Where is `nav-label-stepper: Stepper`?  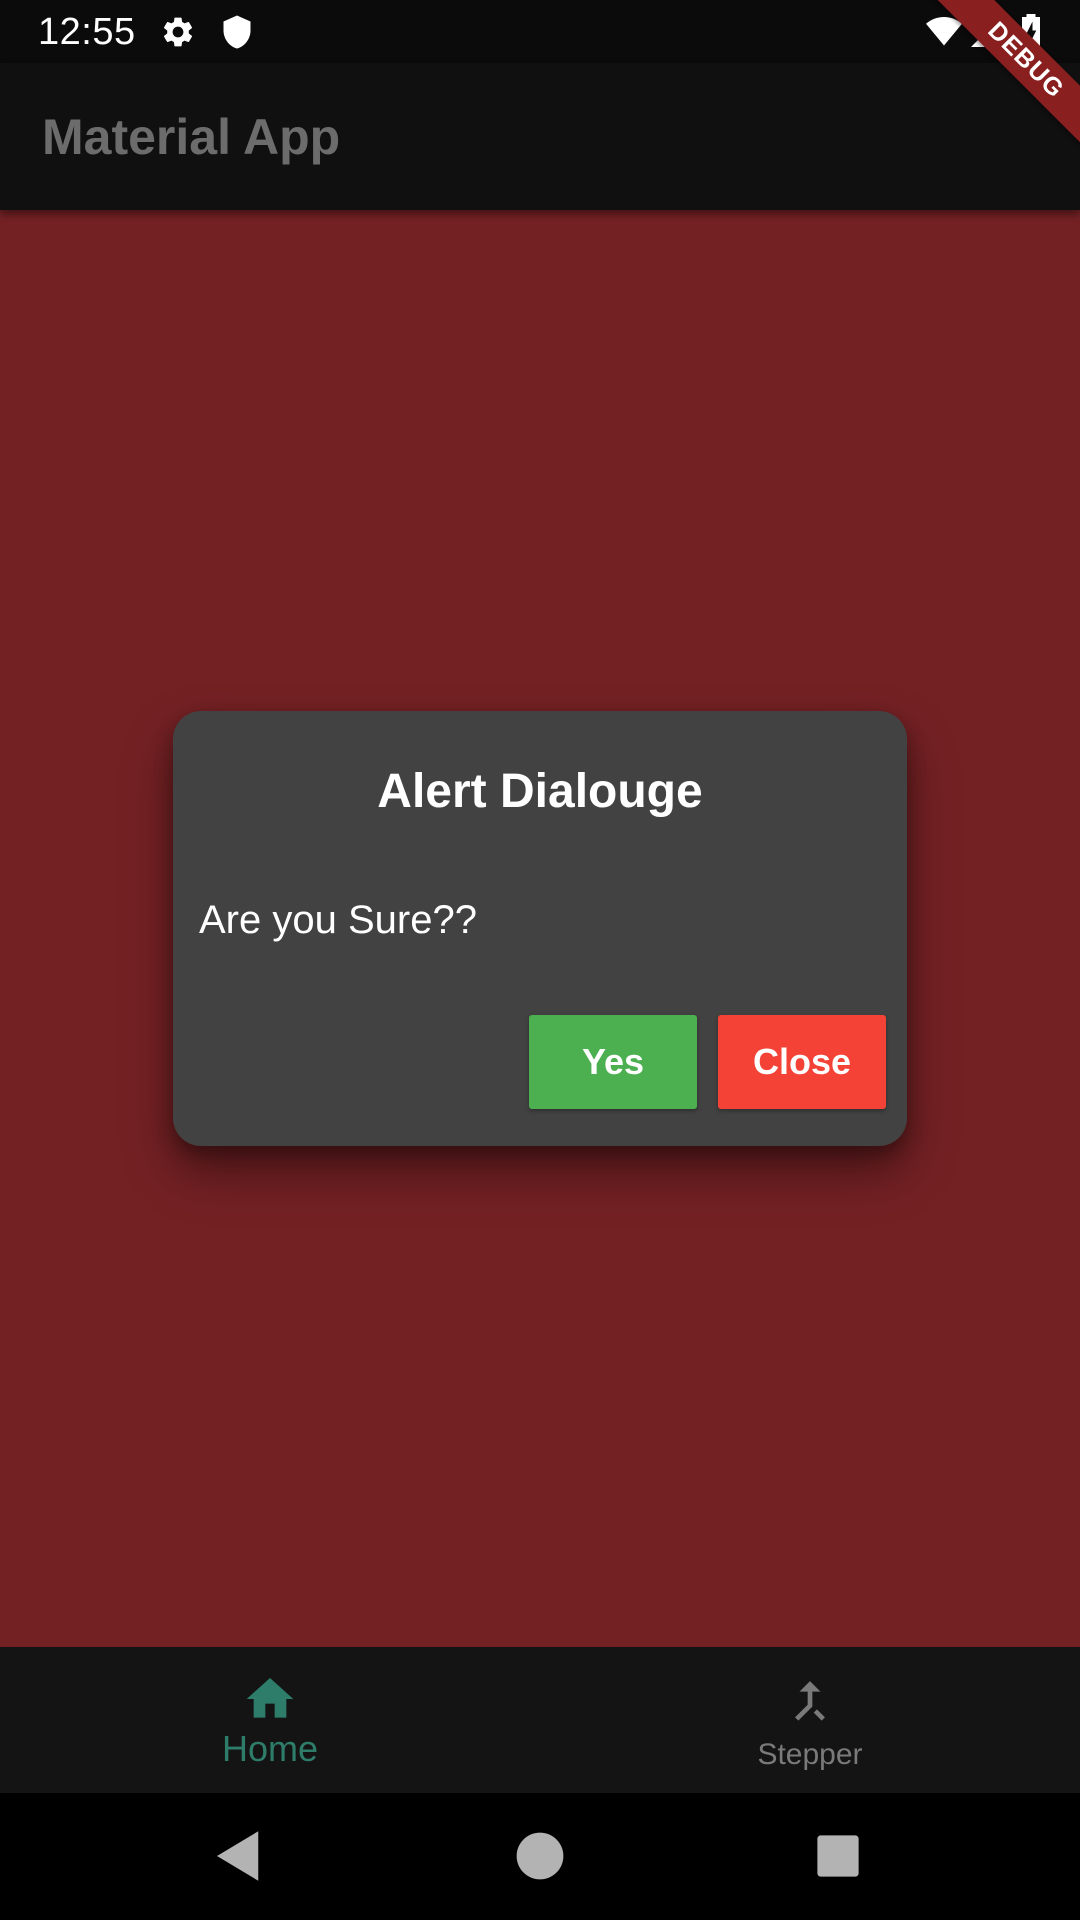
nav-label-stepper: Stepper is located at coordinates (810, 1754).